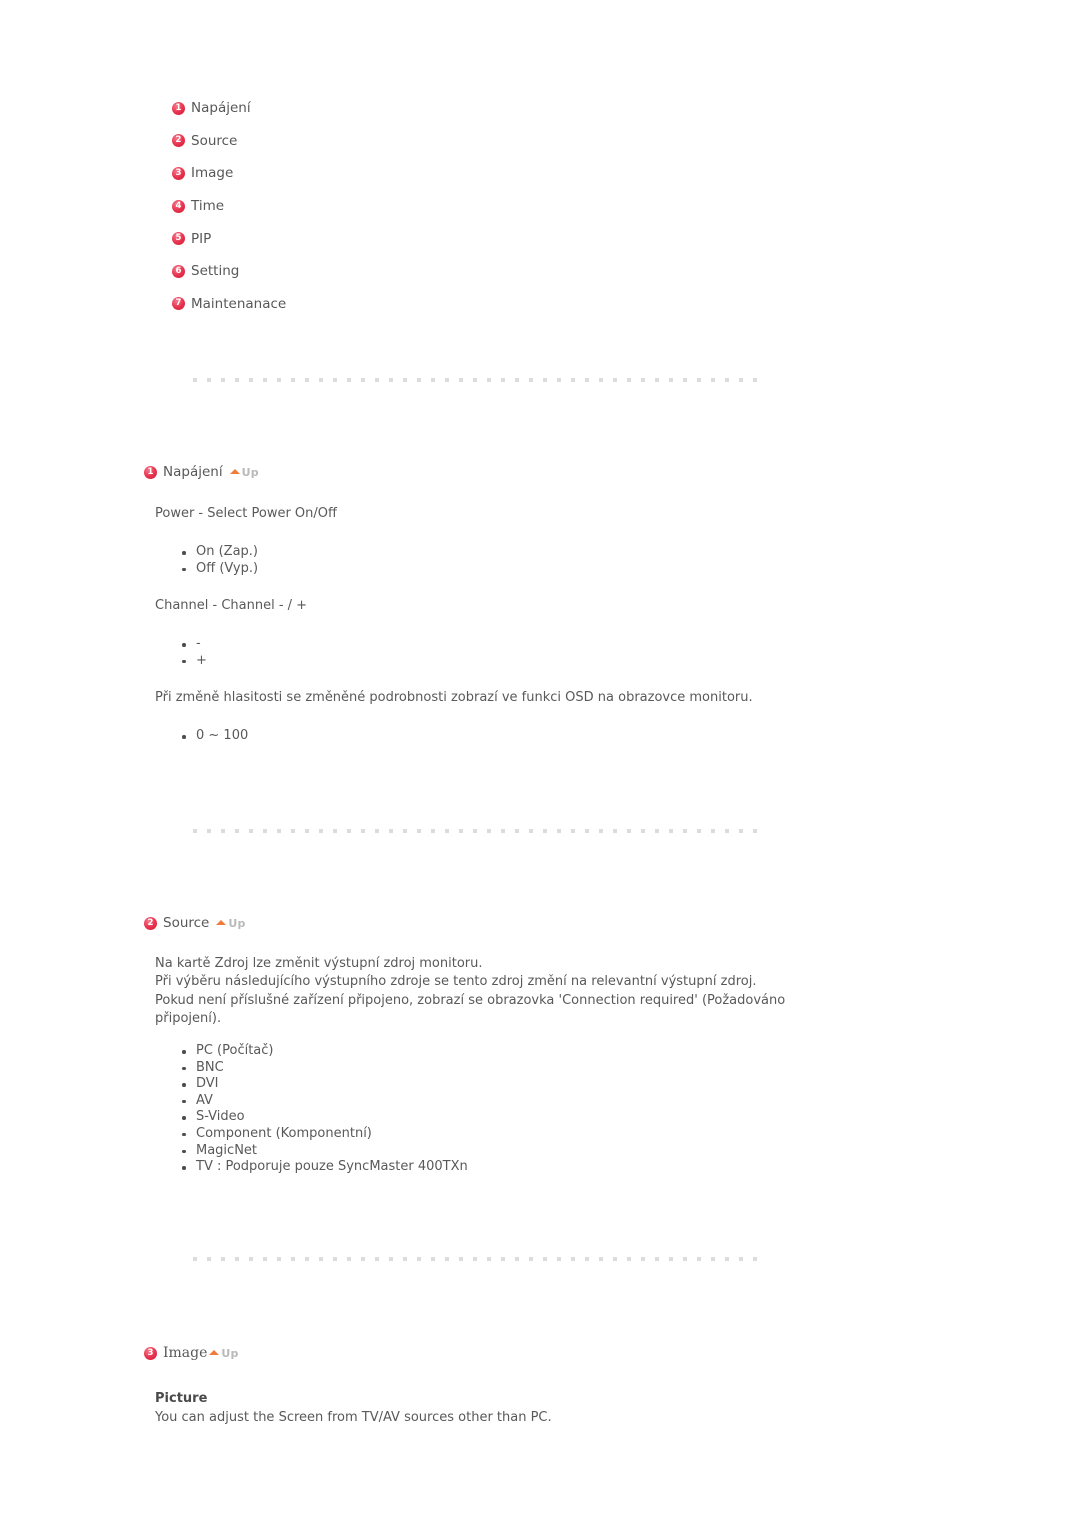 The height and width of the screenshot is (1528, 1080). What do you see at coordinates (324, 1068) in the screenshot?
I see `list-item: BNC` at bounding box center [324, 1068].